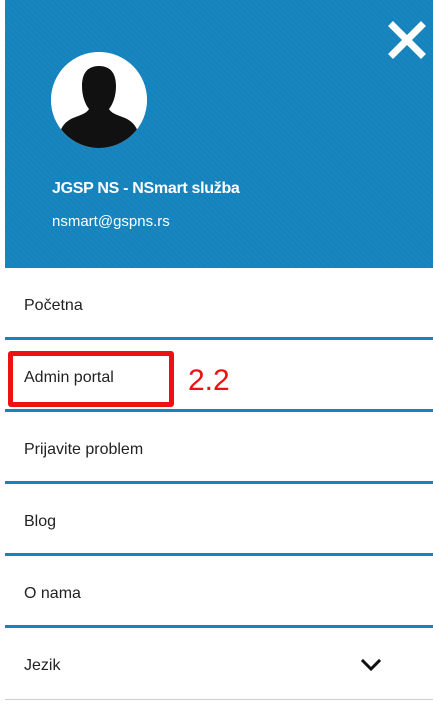 The image size is (433, 714). What do you see at coordinates (371, 665) in the screenshot?
I see `chevron-down-icon` at bounding box center [371, 665].